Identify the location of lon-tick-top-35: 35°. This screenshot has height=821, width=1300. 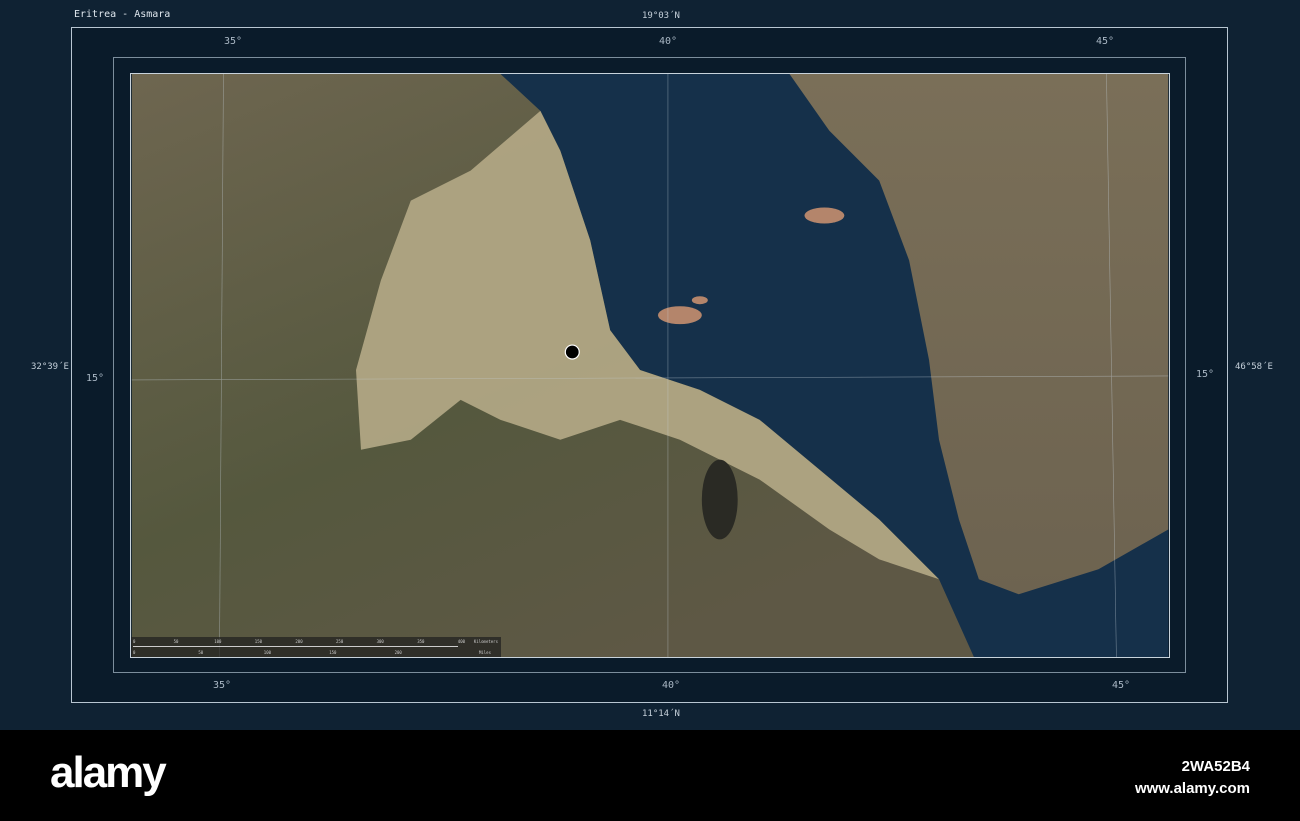
(233, 41).